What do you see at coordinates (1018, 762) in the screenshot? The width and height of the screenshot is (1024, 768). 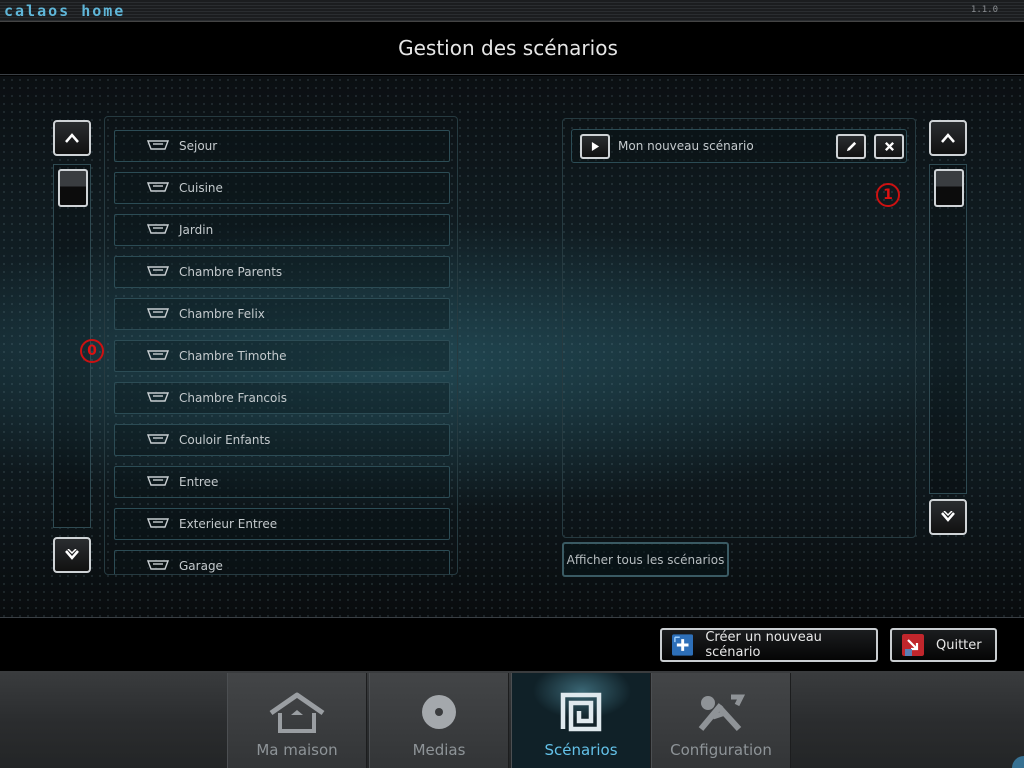 I see `corner-indicator` at bounding box center [1018, 762].